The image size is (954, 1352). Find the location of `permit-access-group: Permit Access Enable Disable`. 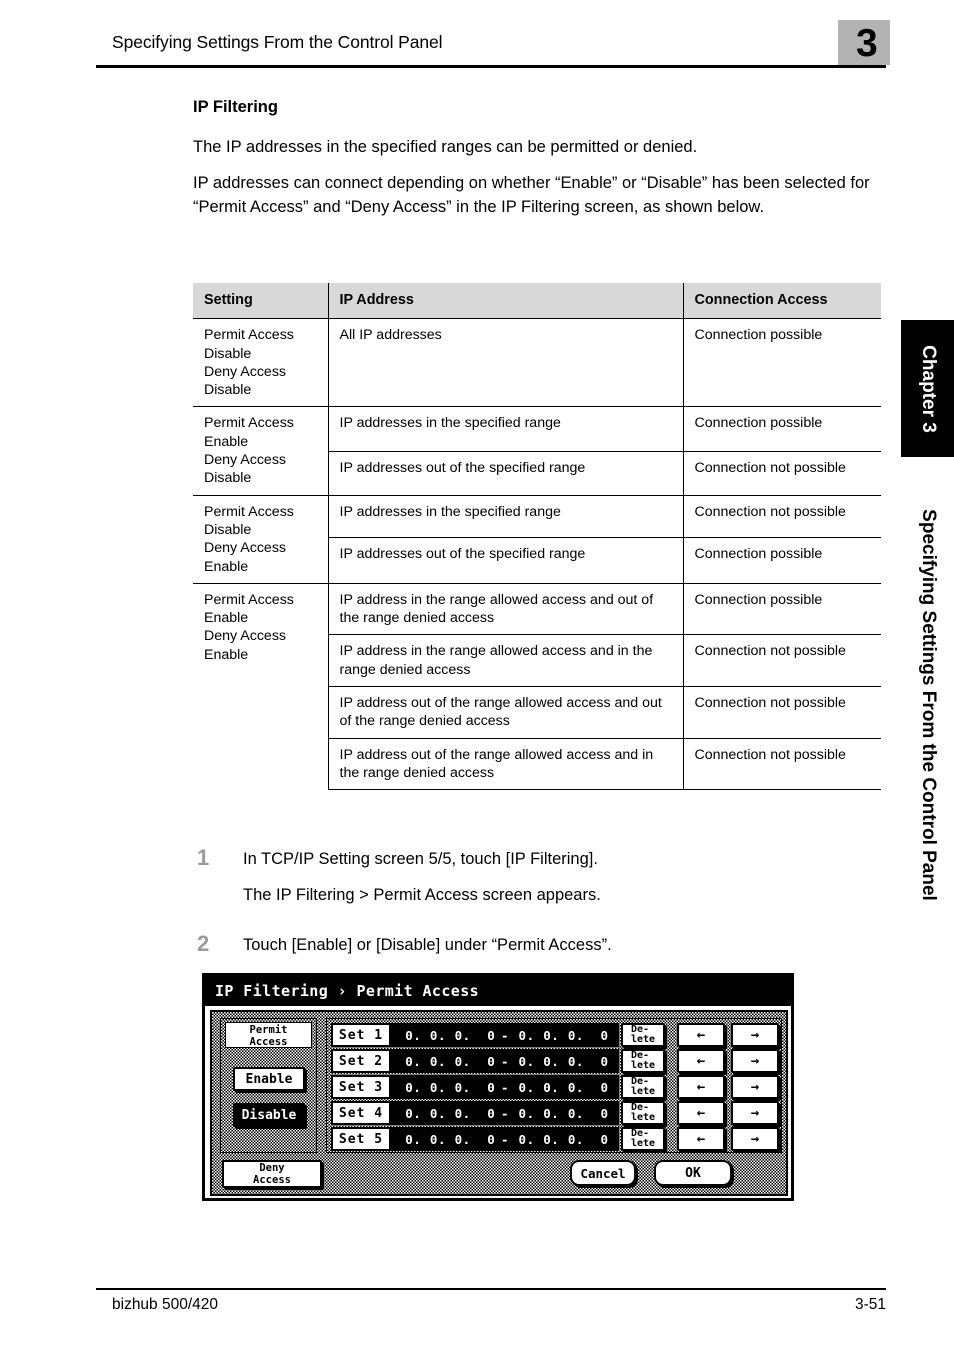

permit-access-group: Permit Access Enable Disable is located at coordinates (268, 1085).